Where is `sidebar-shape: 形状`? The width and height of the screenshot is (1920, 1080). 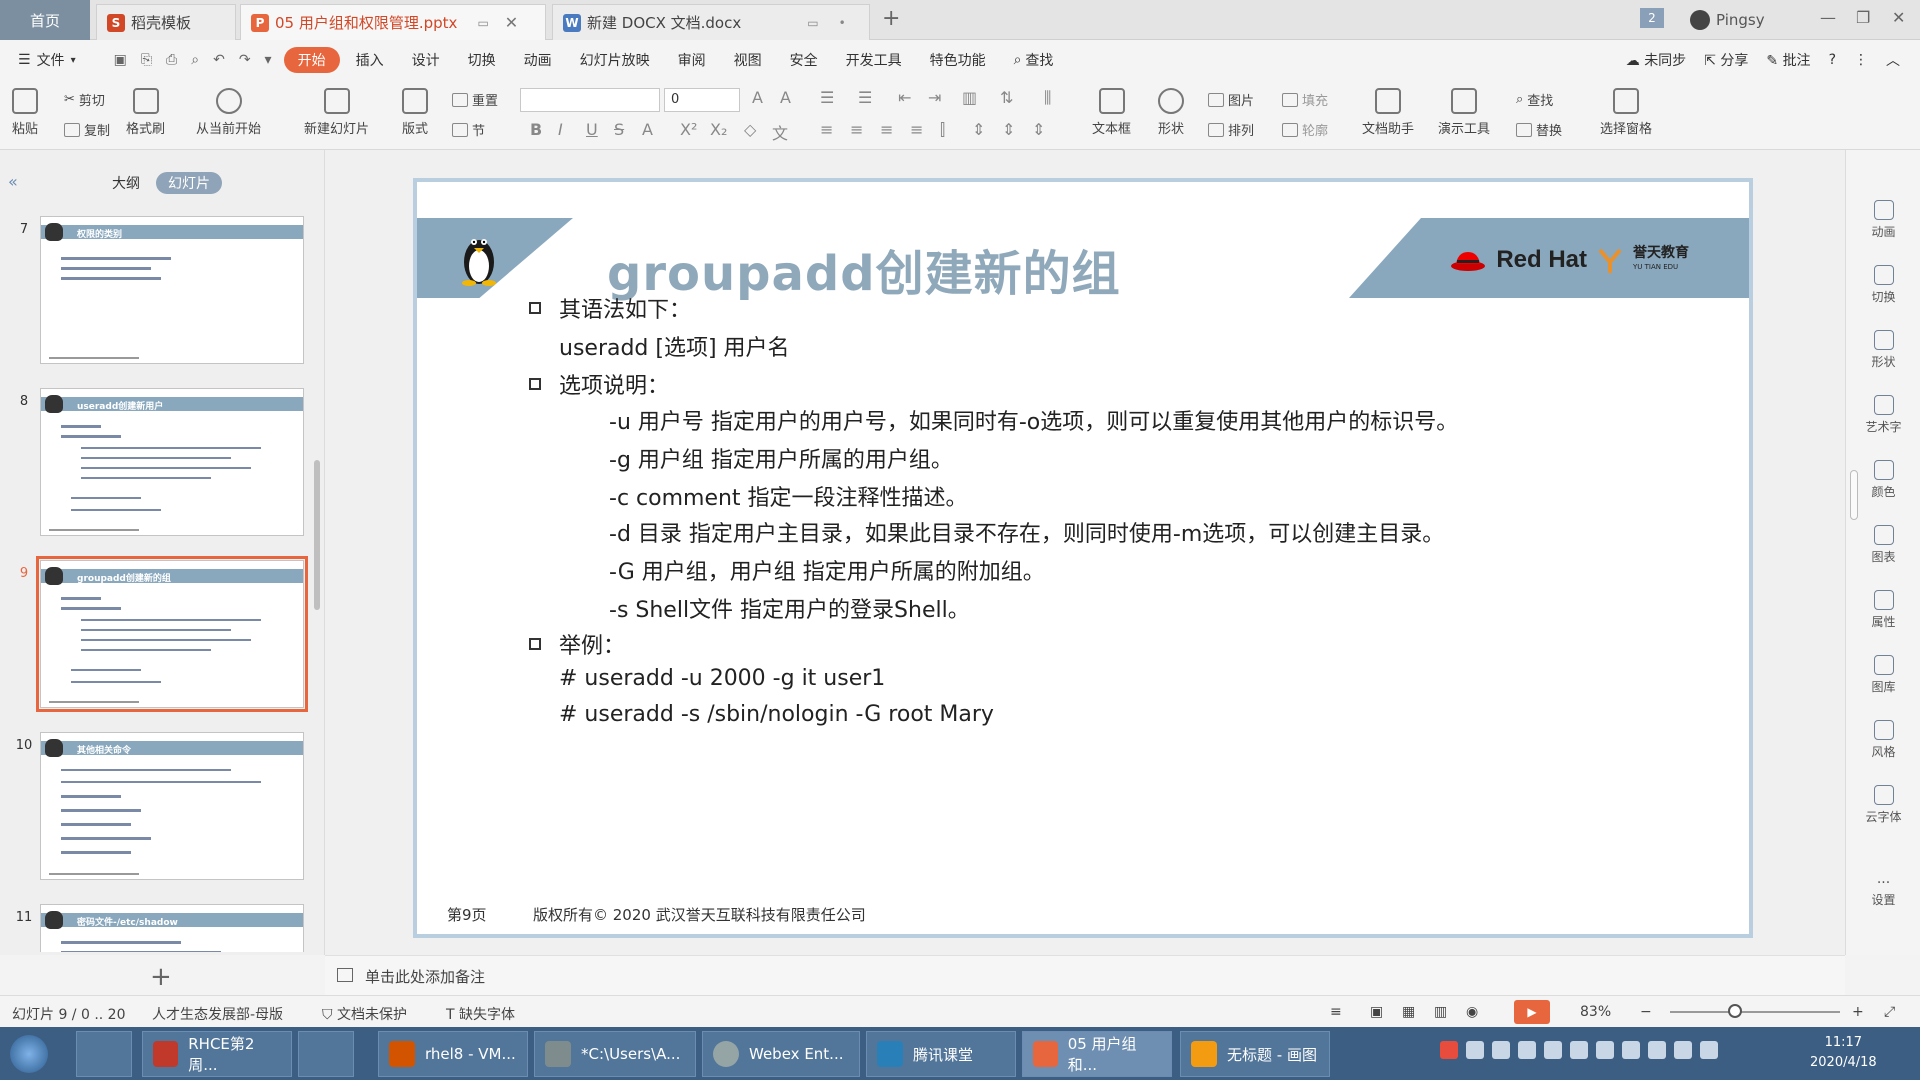
sidebar-shape: 形状 is located at coordinates (1883, 350).